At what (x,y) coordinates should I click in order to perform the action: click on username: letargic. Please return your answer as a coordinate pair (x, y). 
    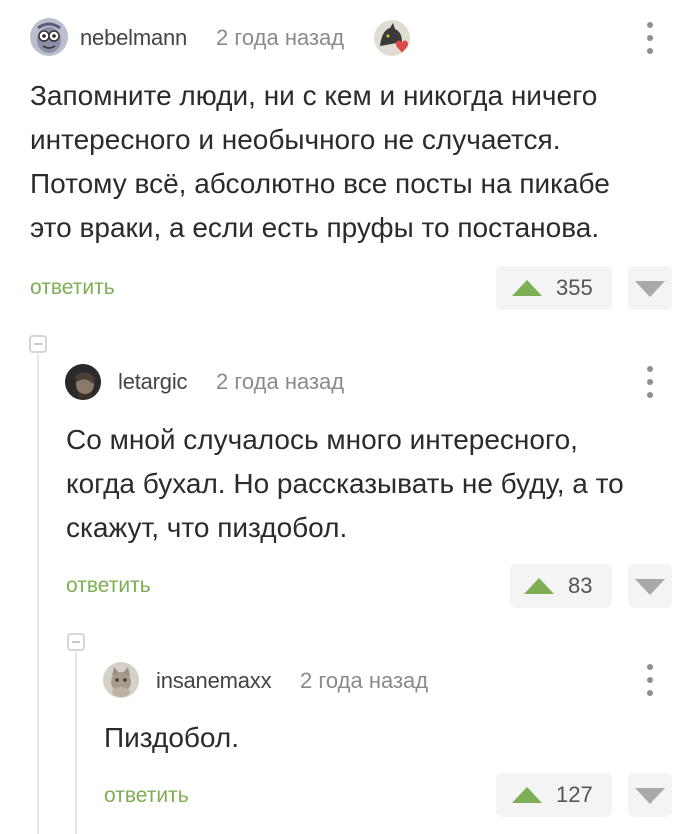
    Looking at the image, I should click on (153, 382).